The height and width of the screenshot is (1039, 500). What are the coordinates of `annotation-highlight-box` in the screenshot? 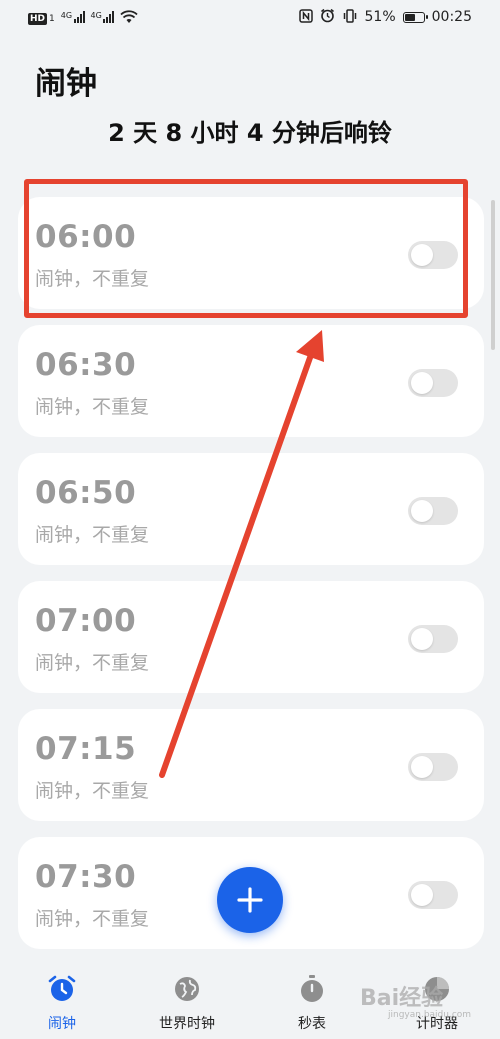 It's located at (246, 248).